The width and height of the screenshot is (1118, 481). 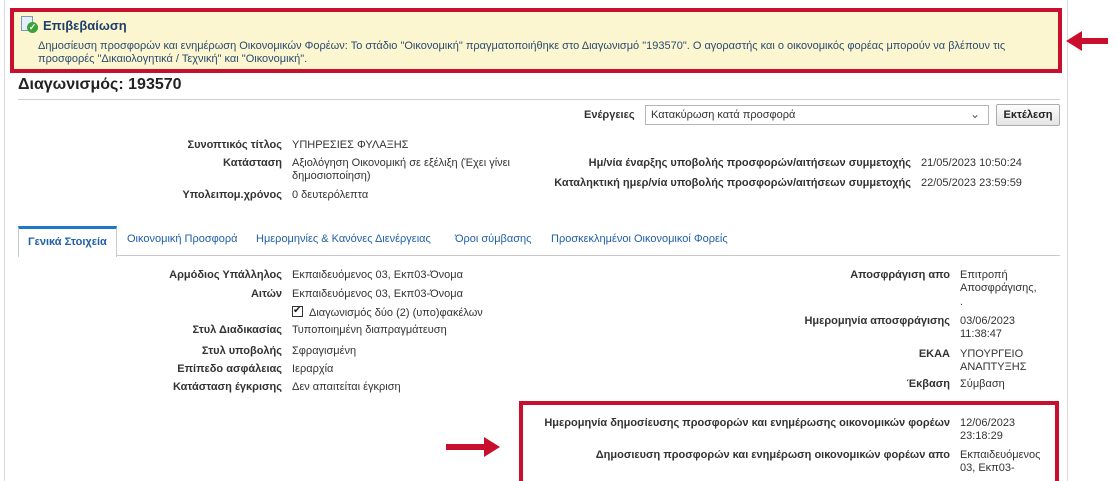 What do you see at coordinates (1028, 115) in the screenshot?
I see `run-button: Εκτέλεση` at bounding box center [1028, 115].